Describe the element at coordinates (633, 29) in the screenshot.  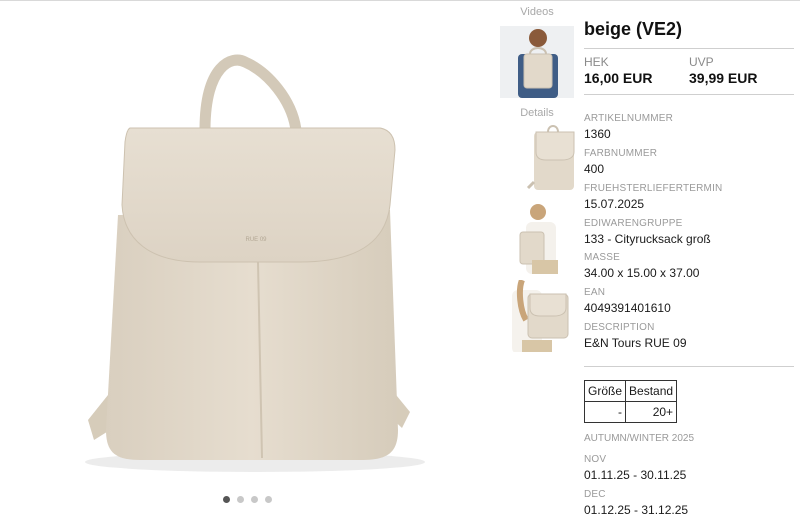
I see `product-title: beige (VE2)` at that location.